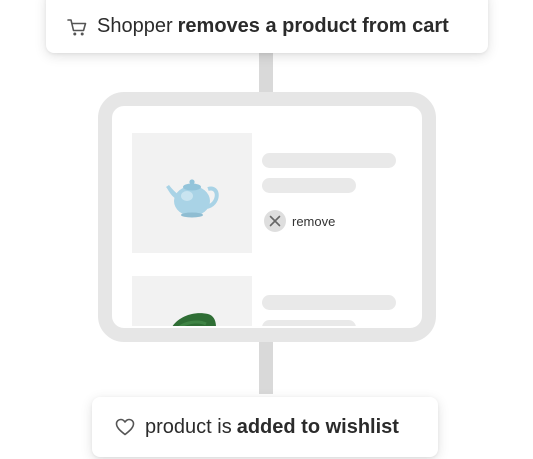 This screenshot has height=459, width=533. Describe the element at coordinates (313, 221) in the screenshot. I see `remove-label: remove` at that location.